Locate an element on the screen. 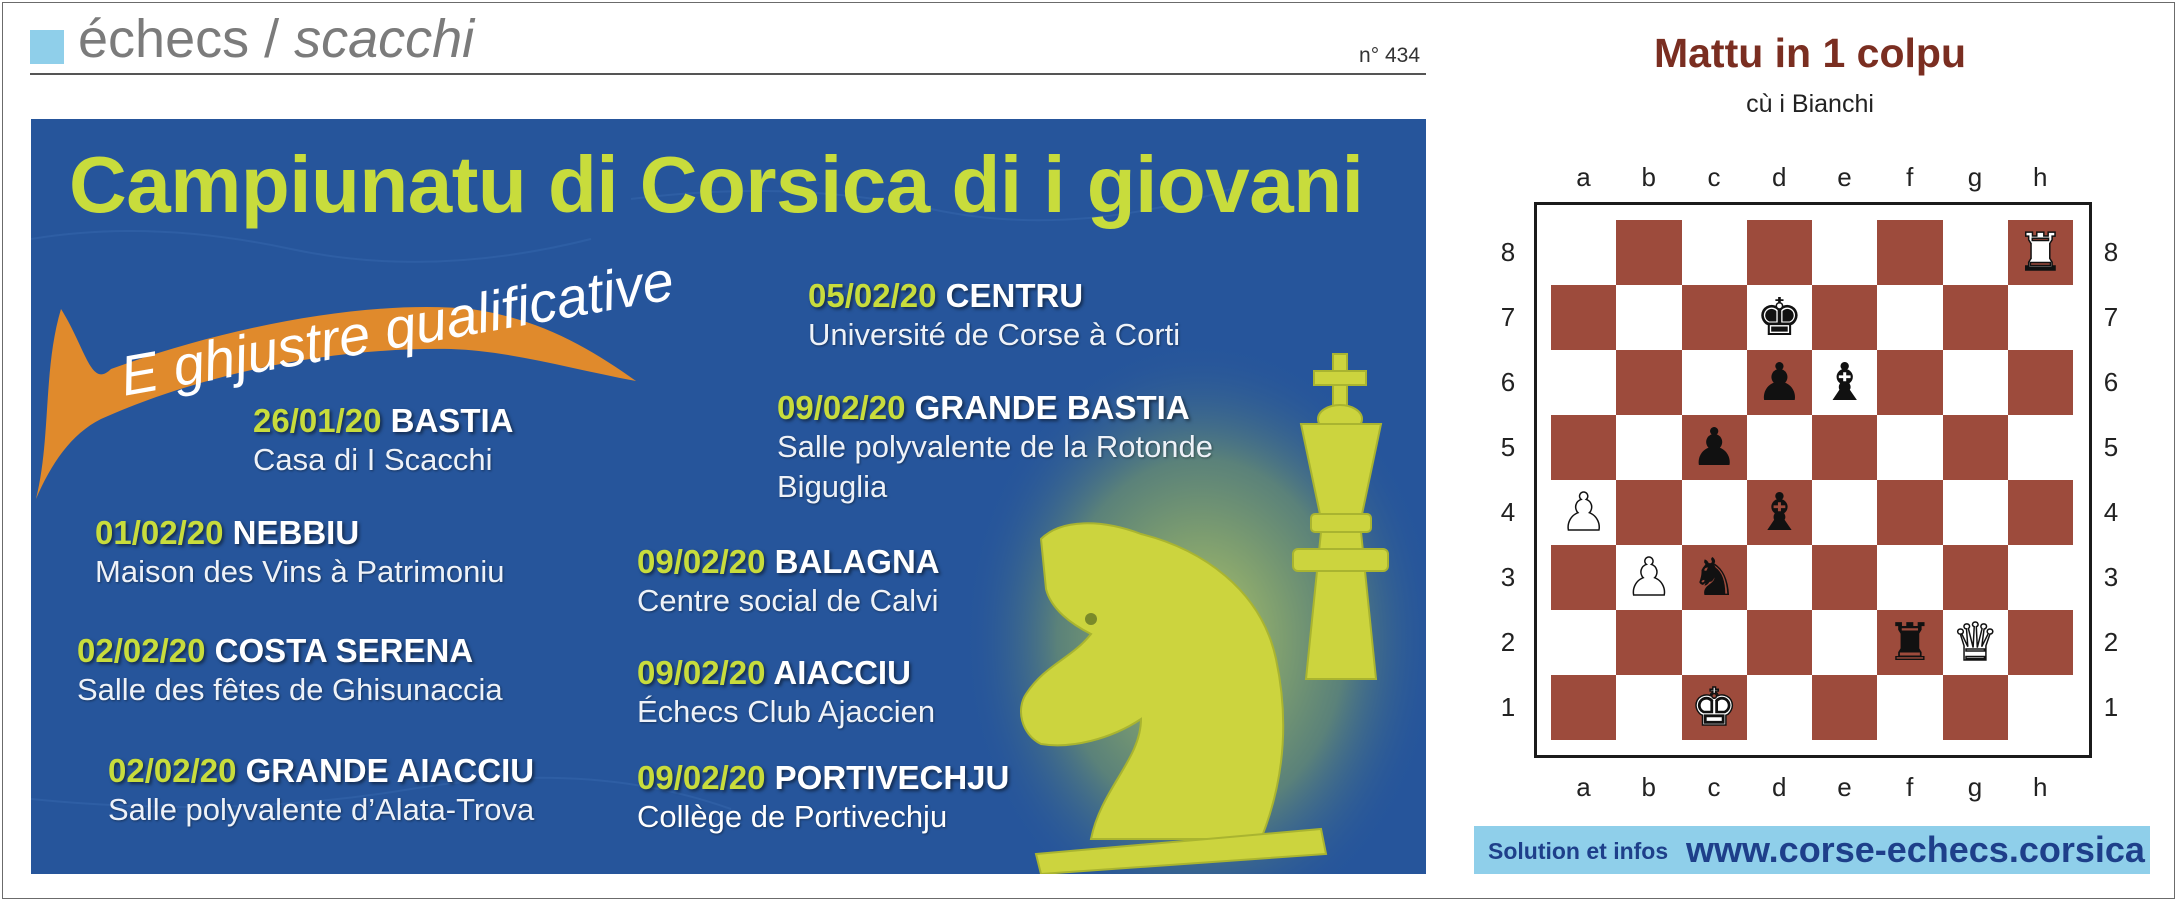  square-g5 is located at coordinates (1975, 447).